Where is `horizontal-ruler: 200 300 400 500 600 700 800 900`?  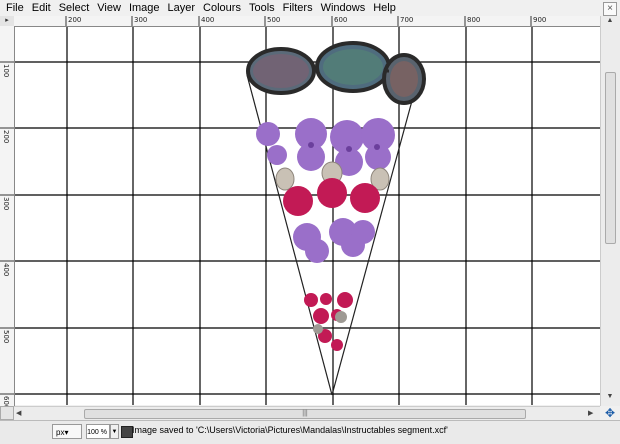 horizontal-ruler: 200 300 400 500 600 700 800 900 is located at coordinates (307, 21).